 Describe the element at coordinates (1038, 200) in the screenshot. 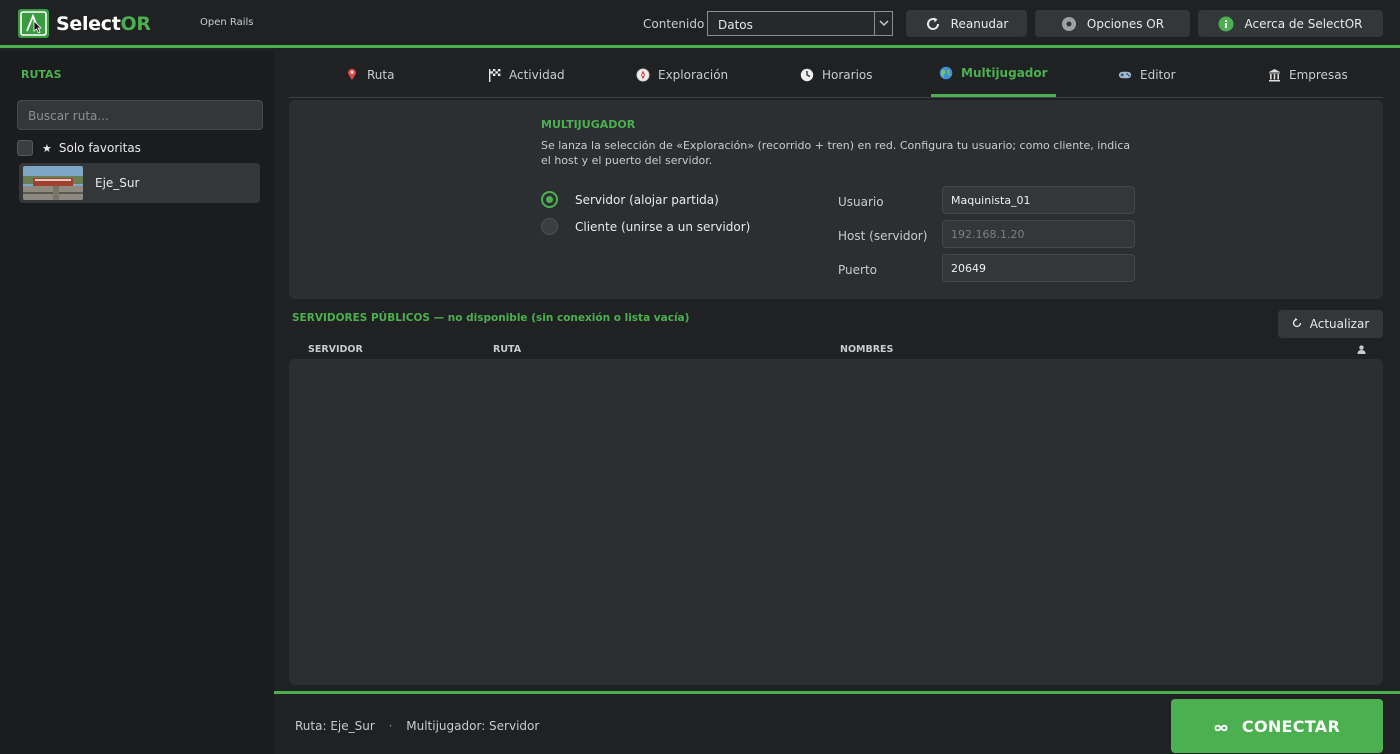

I see `user-input: Maquinista_01` at that location.